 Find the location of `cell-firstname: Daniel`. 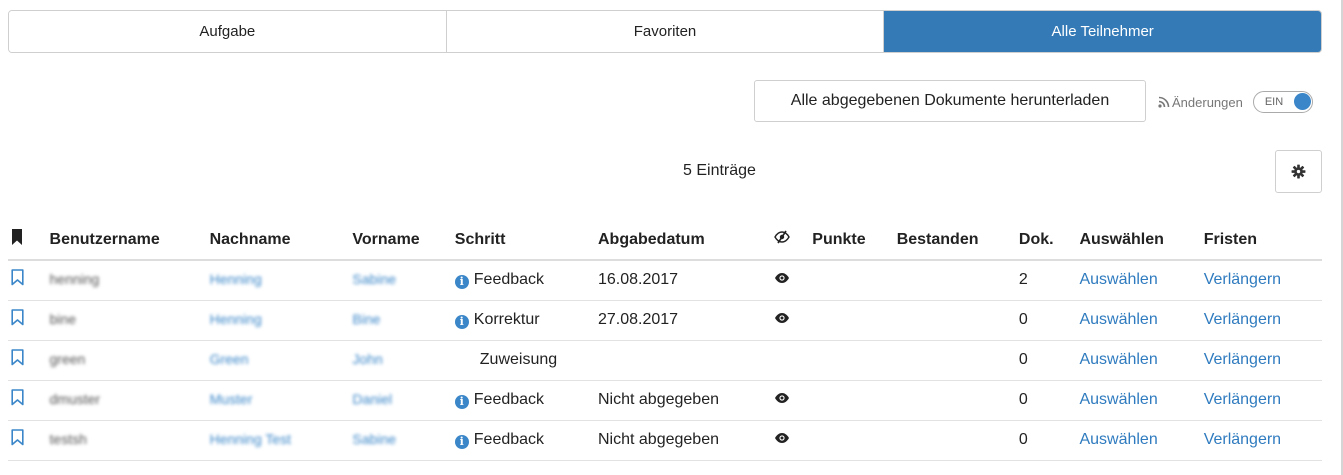

cell-firstname: Daniel is located at coordinates (403, 400).